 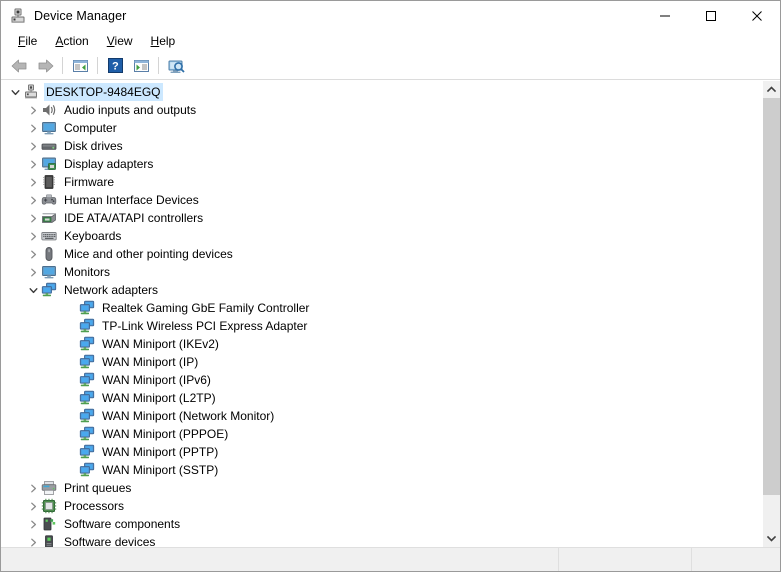 I want to click on software-component-icon, so click(x=49, y=524).